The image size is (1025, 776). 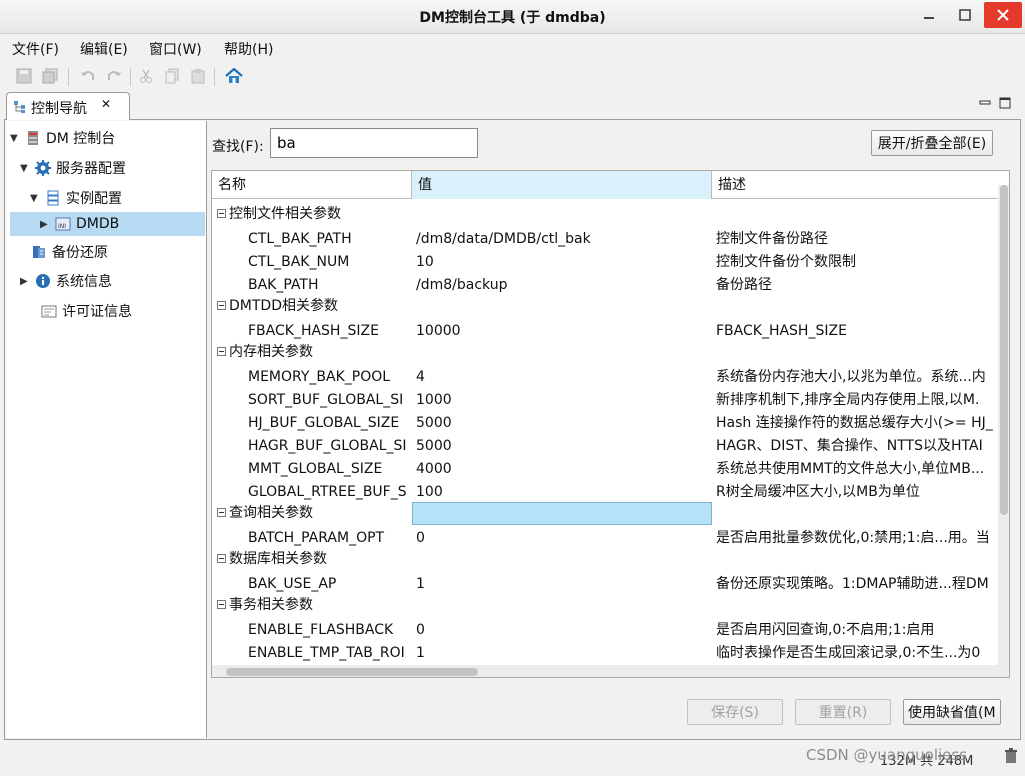 What do you see at coordinates (352, 672) in the screenshot?
I see `horizontal-scrollbar-thumb` at bounding box center [352, 672].